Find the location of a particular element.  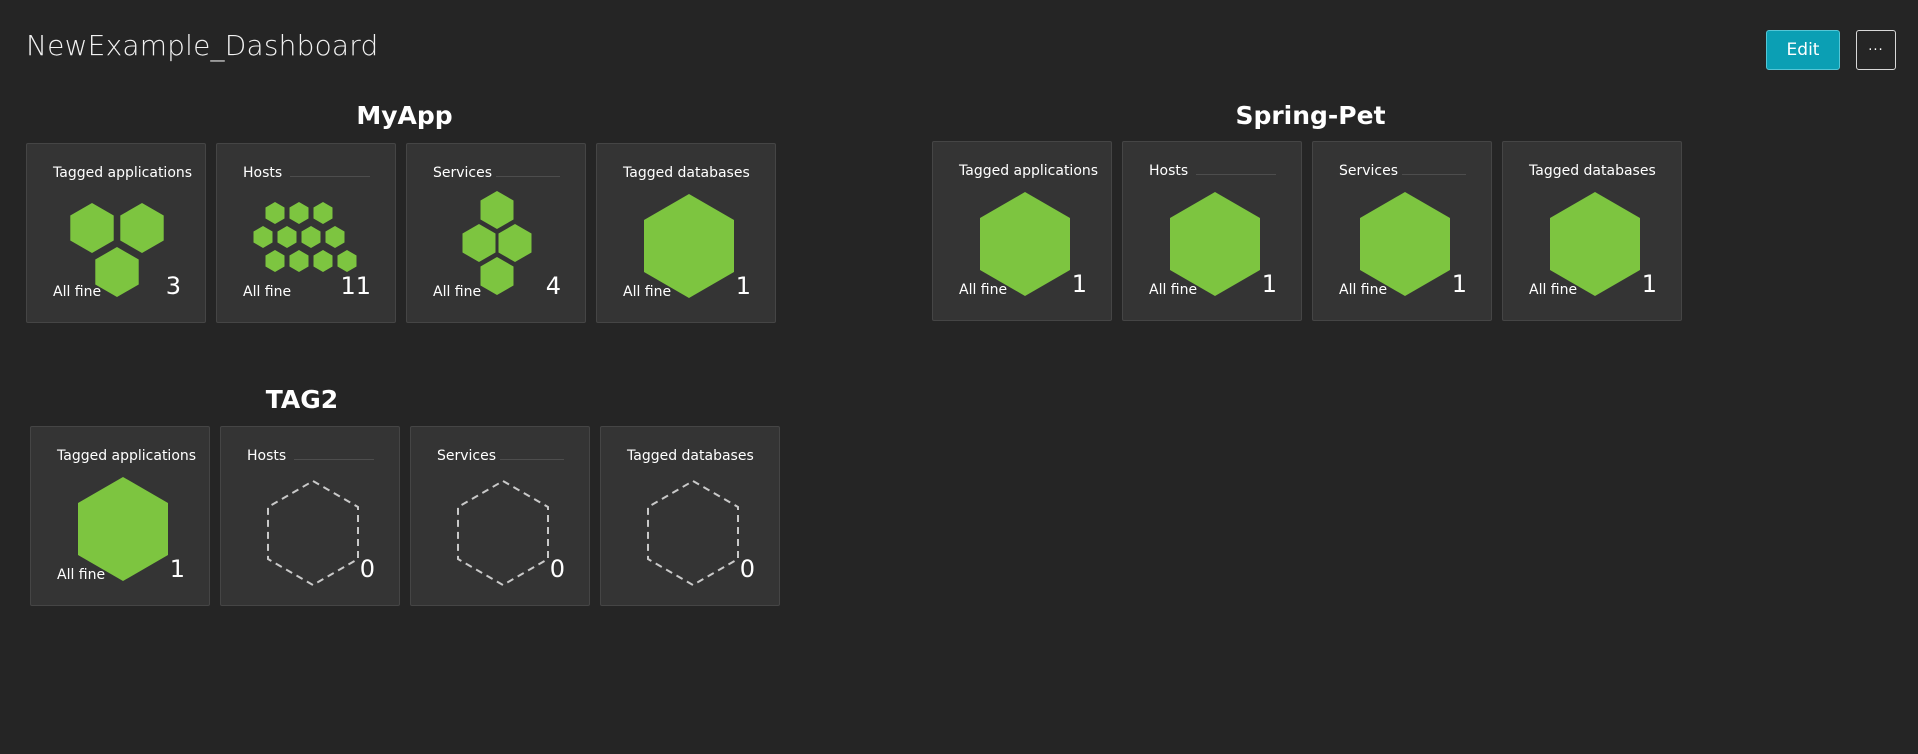

tile-hosts: Hosts All fine 1 is located at coordinates (1212, 231).